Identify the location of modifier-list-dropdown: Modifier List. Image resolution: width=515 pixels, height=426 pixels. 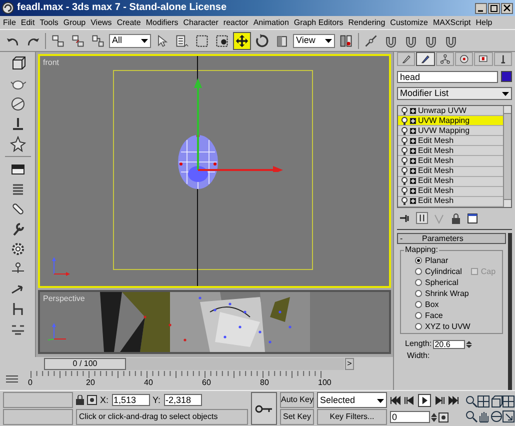
(454, 93).